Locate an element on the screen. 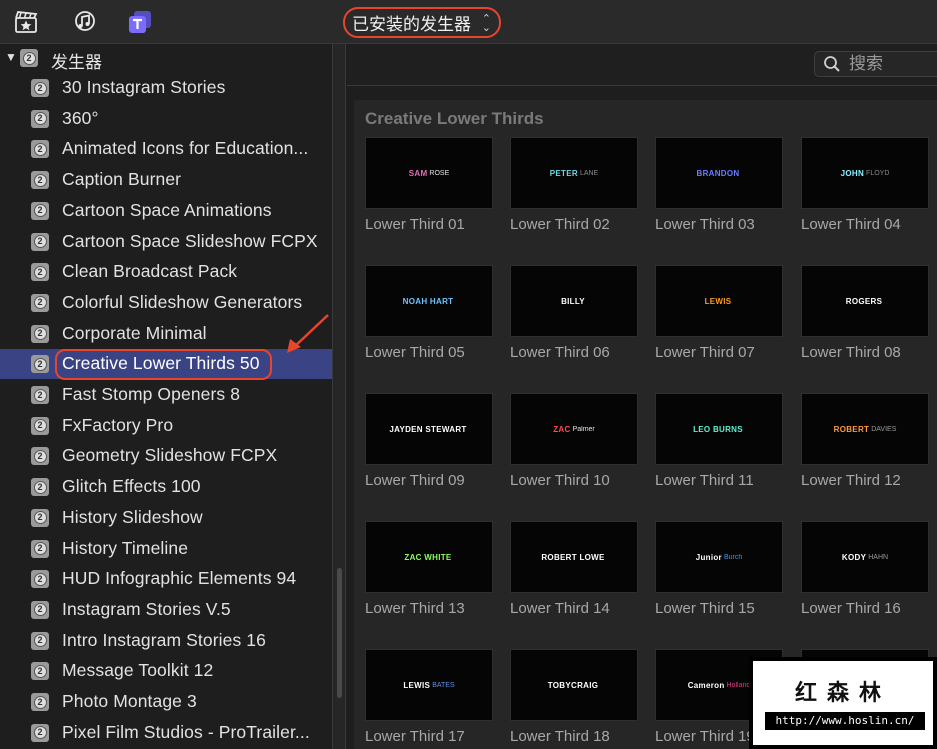 The height and width of the screenshot is (749, 937). search-input is located at coordinates (893, 64).